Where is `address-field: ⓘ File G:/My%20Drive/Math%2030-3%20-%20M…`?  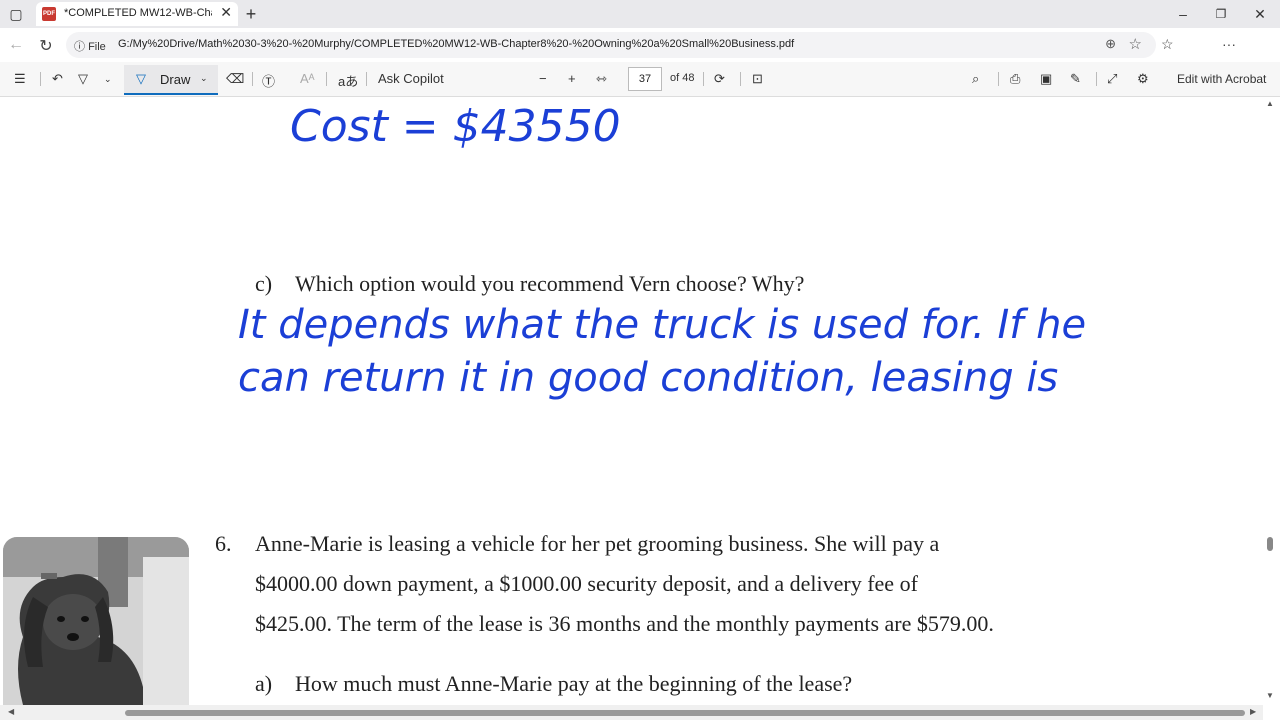 address-field: ⓘ File G:/My%20Drive/Math%2030-3%20-%20M… is located at coordinates (611, 45).